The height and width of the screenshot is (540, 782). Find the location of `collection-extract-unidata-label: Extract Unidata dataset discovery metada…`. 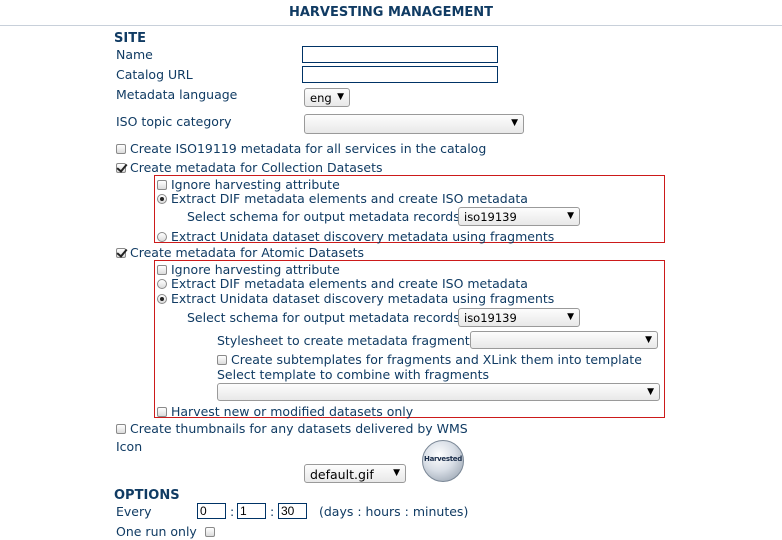

collection-extract-unidata-label: Extract Unidata dataset discovery metada… is located at coordinates (363, 236).